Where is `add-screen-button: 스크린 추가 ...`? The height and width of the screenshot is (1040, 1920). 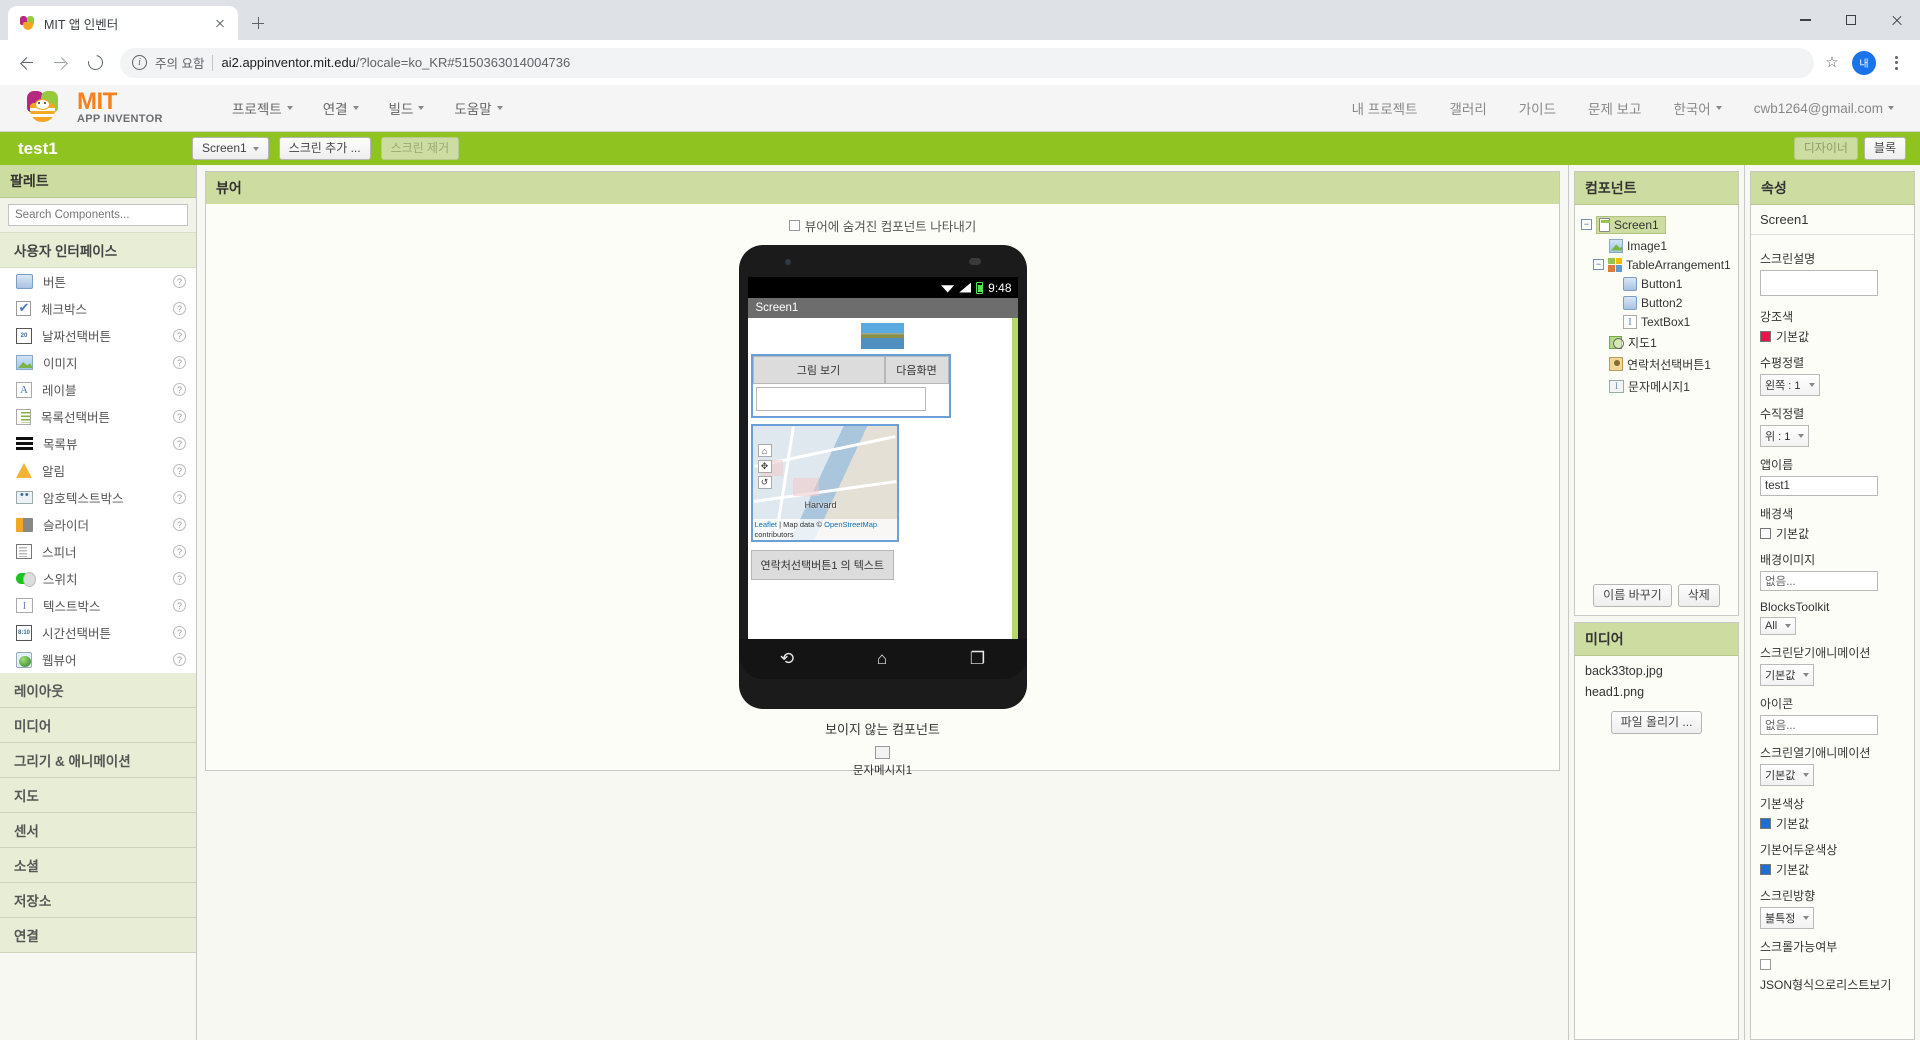
add-screen-button: 스크린 추가 ... is located at coordinates (324, 148).